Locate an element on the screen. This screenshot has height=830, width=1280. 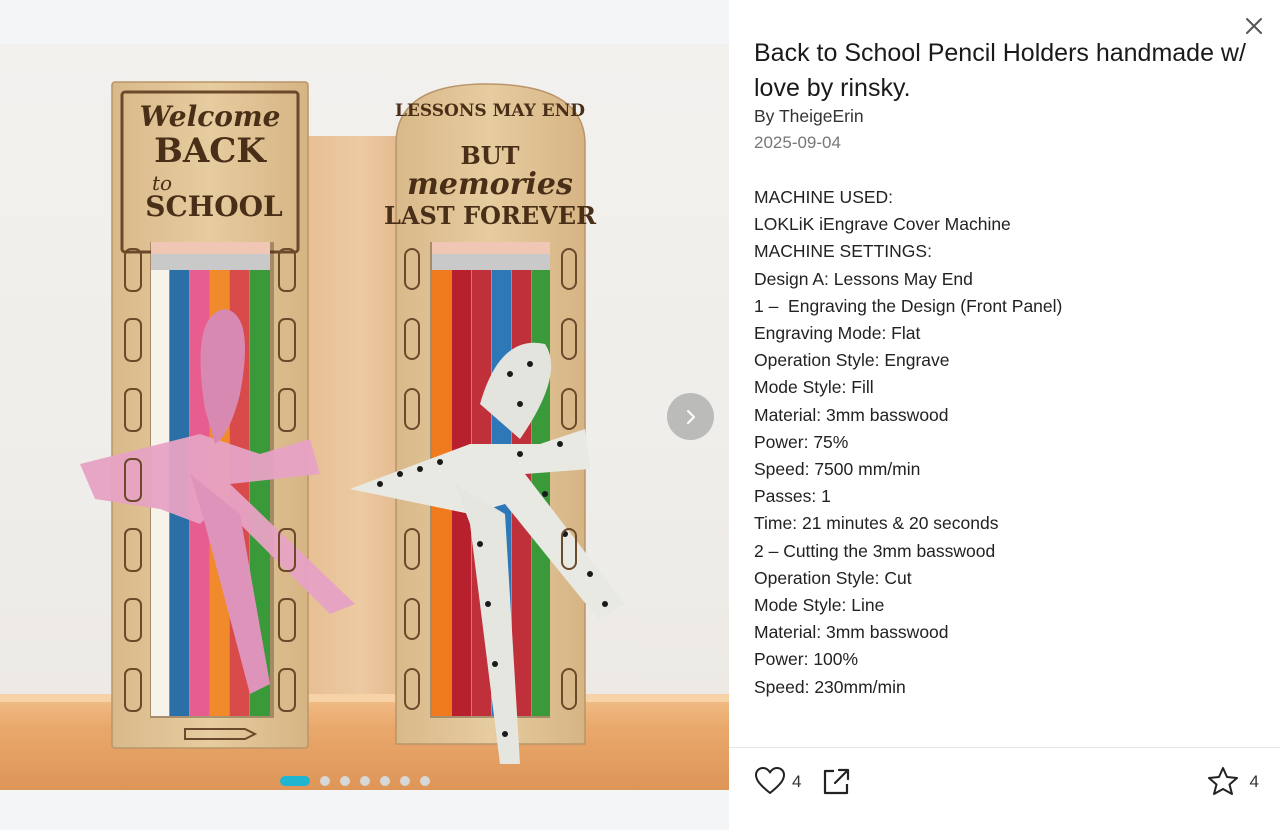
plaque-last-forever: LAST FOREVER is located at coordinates (490, 215).